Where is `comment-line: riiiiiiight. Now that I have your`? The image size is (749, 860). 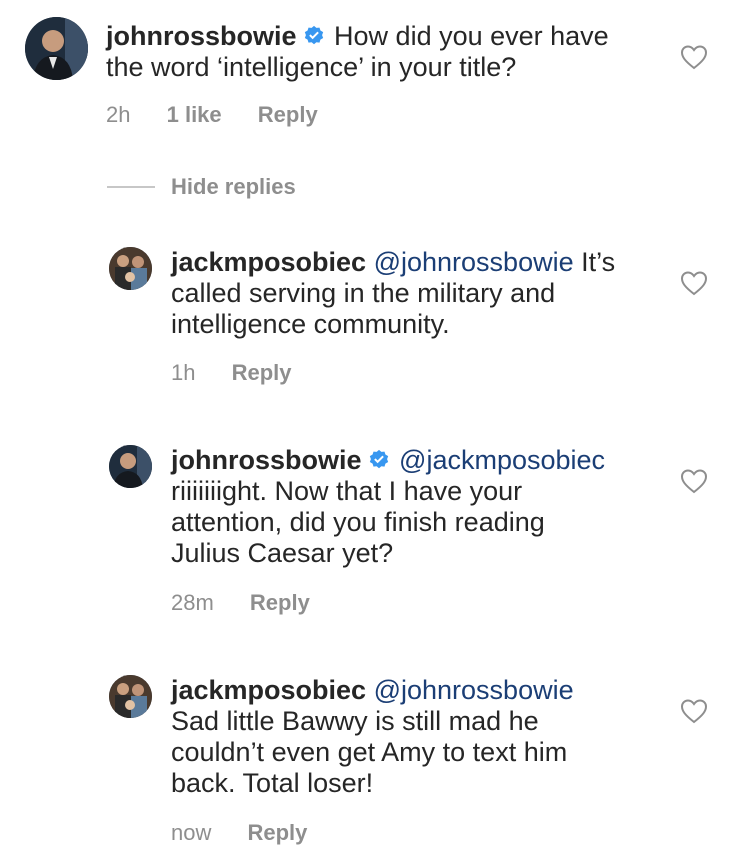 comment-line: riiiiiiight. Now that I have your is located at coordinates (347, 491).